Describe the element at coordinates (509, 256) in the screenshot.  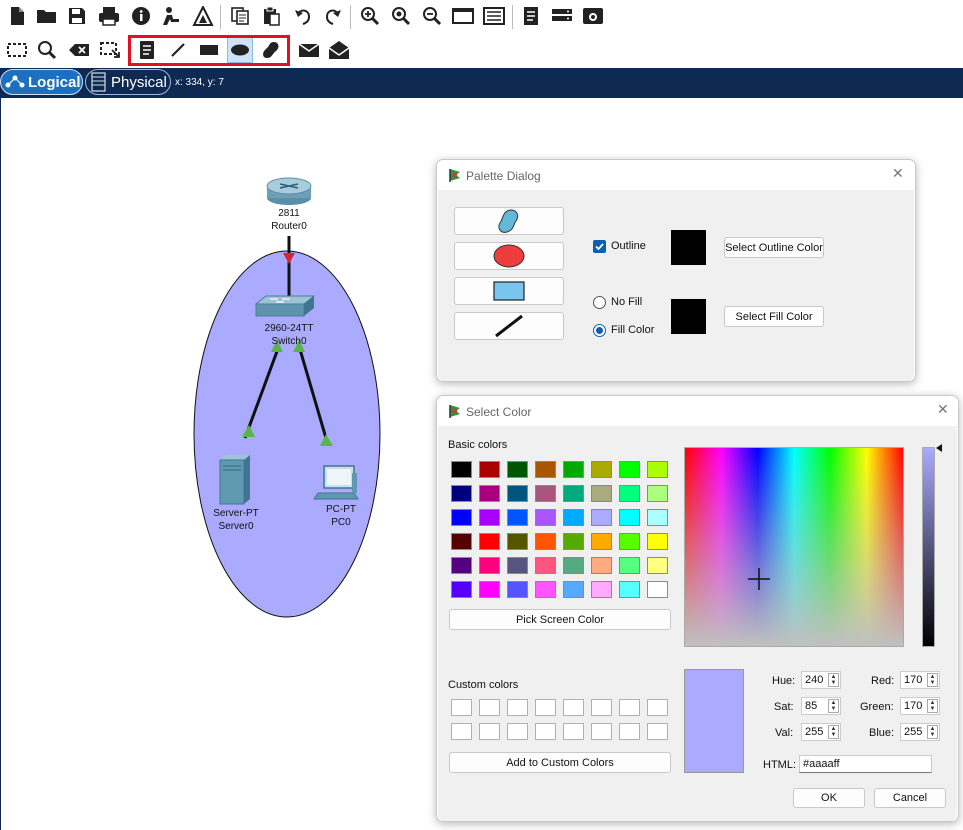
I see `ellipse-shape-button` at that location.